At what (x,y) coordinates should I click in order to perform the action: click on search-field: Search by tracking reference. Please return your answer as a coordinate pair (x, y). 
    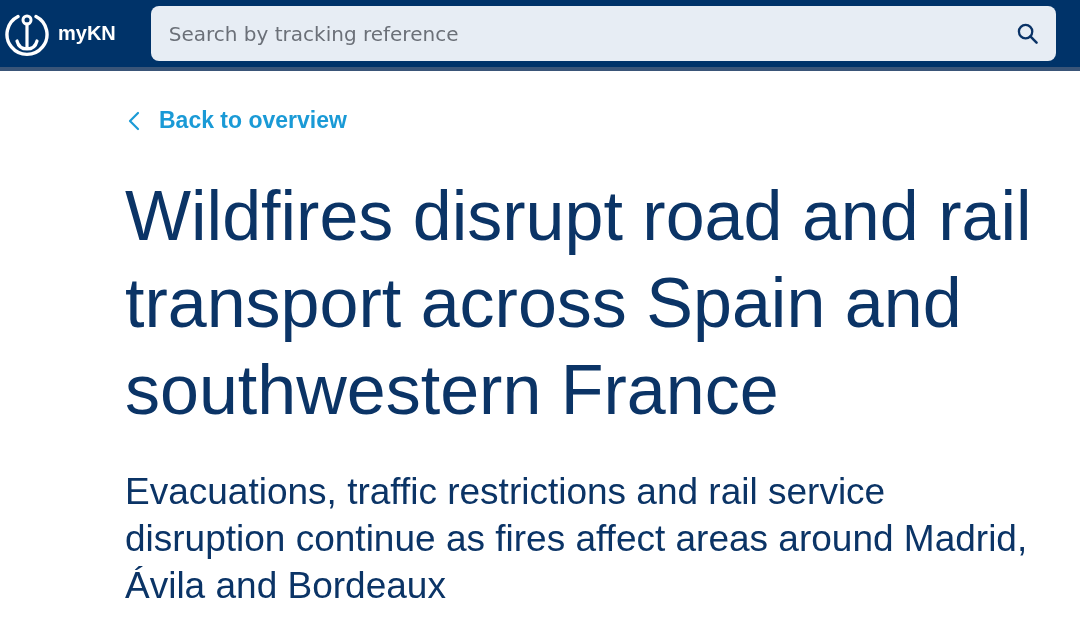
    Looking at the image, I should click on (603, 33).